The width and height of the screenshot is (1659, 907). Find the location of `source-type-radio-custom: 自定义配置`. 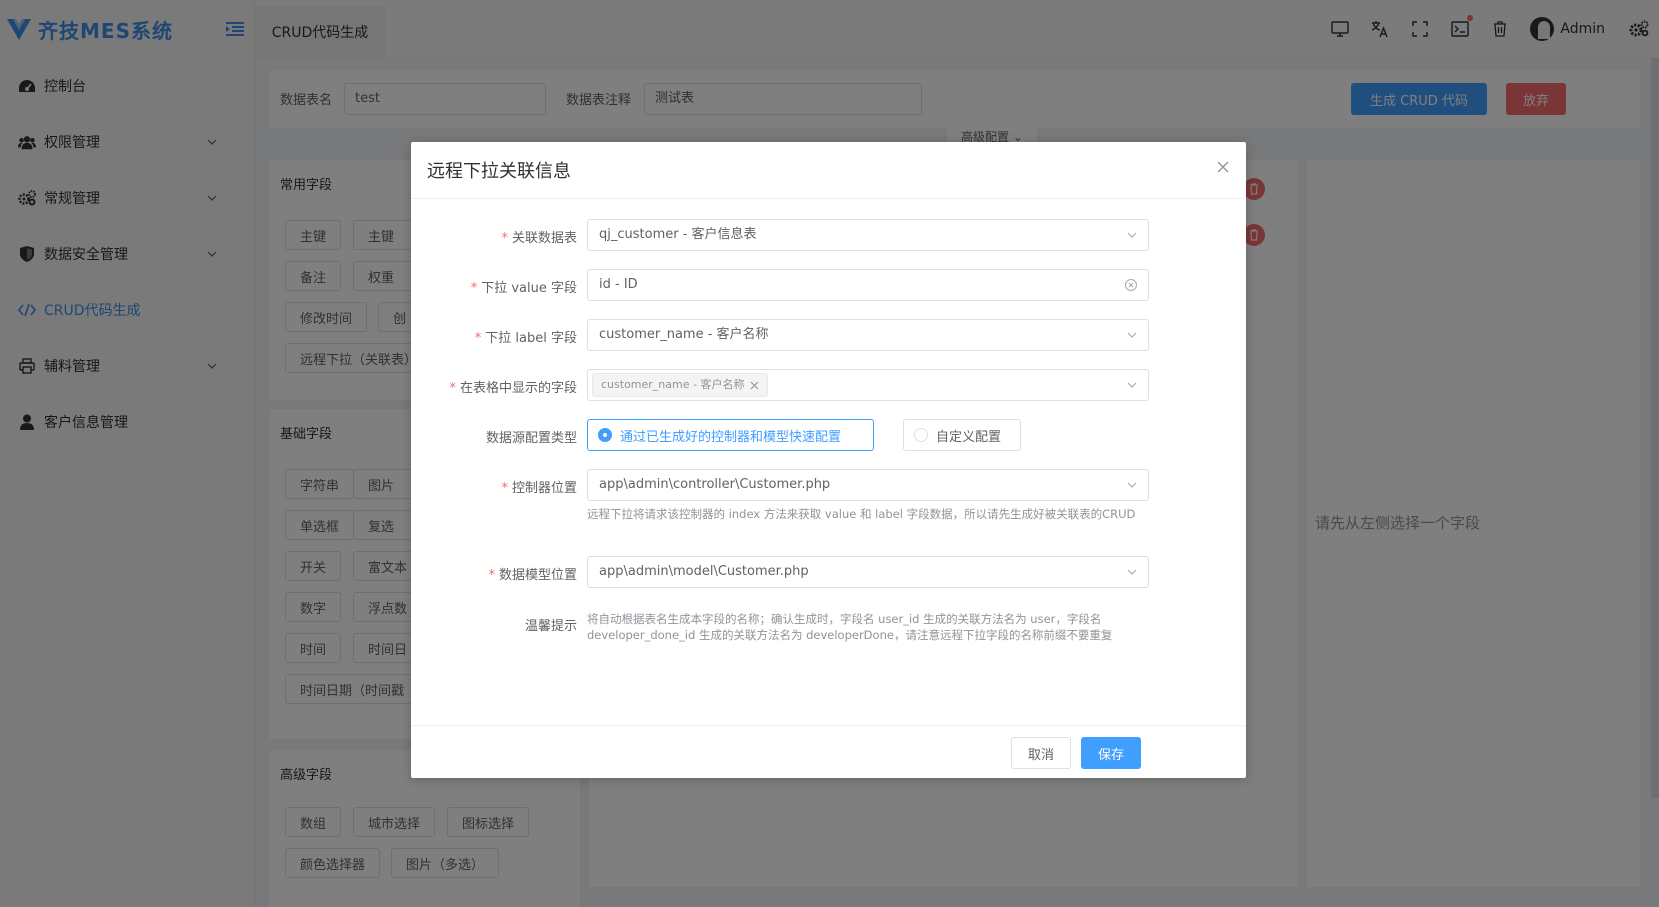

source-type-radio-custom: 自定义配置 is located at coordinates (962, 435).